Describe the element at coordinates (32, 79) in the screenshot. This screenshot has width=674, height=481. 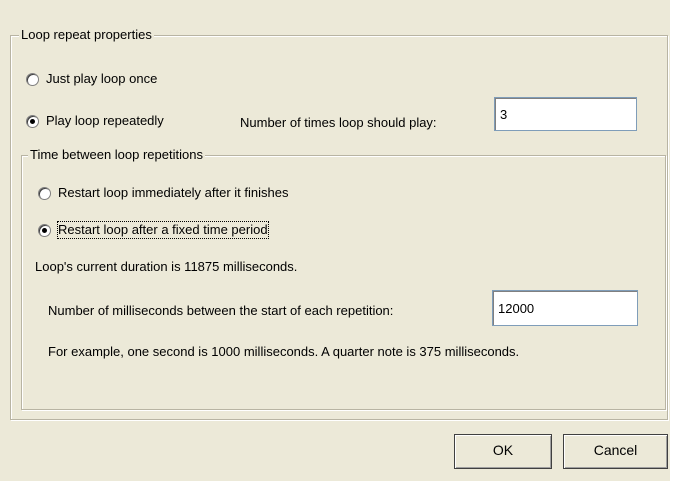
I see `play-once-radio-button` at that location.